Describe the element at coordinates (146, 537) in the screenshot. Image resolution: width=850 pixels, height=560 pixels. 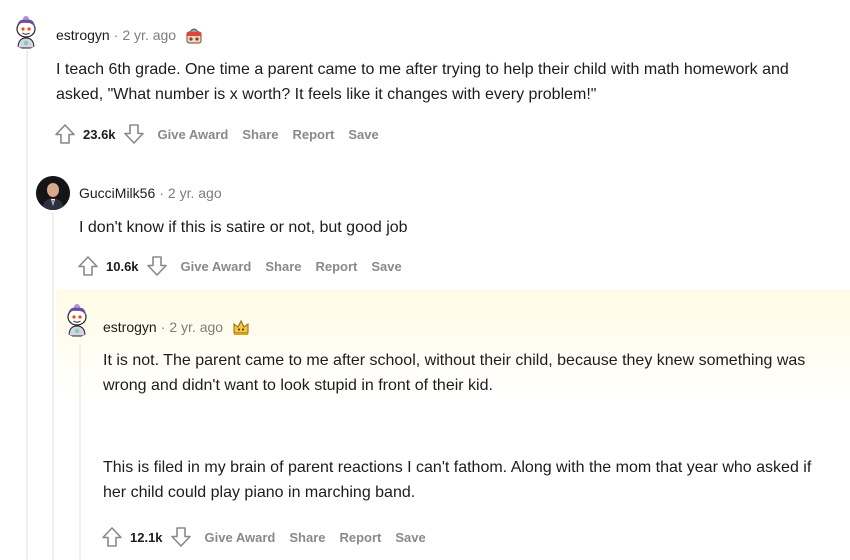
I see `vote-score: 12.1k` at that location.